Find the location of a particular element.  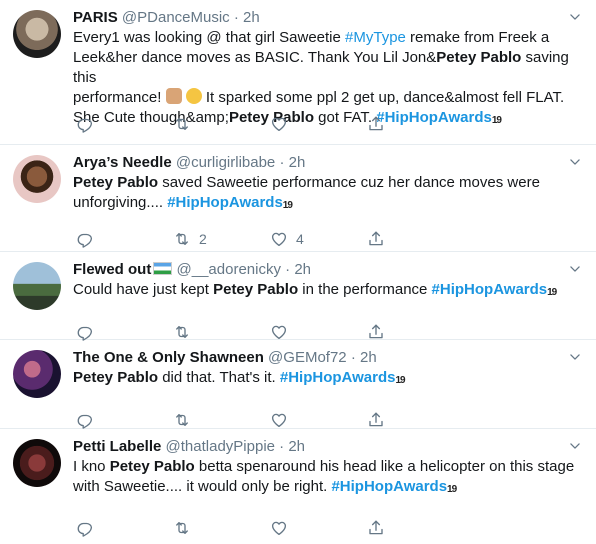

hashtag-link: #MyType is located at coordinates (375, 37).